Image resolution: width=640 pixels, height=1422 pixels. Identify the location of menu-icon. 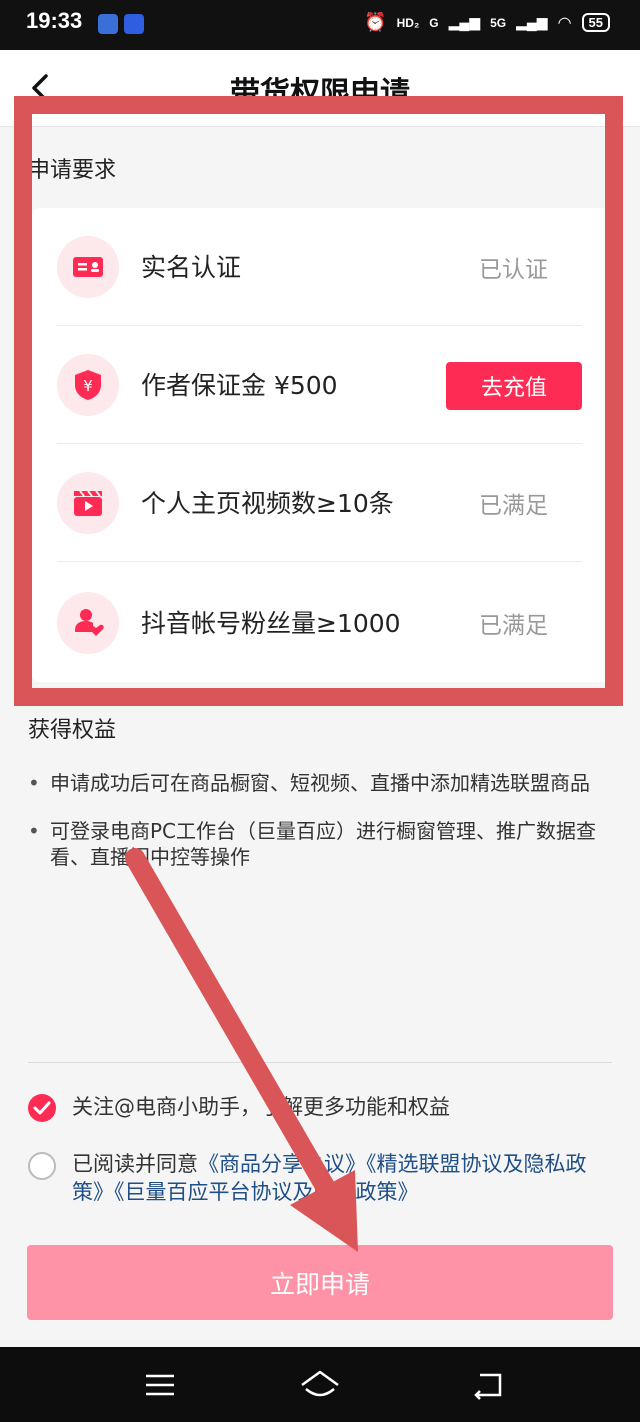
(160, 1385).